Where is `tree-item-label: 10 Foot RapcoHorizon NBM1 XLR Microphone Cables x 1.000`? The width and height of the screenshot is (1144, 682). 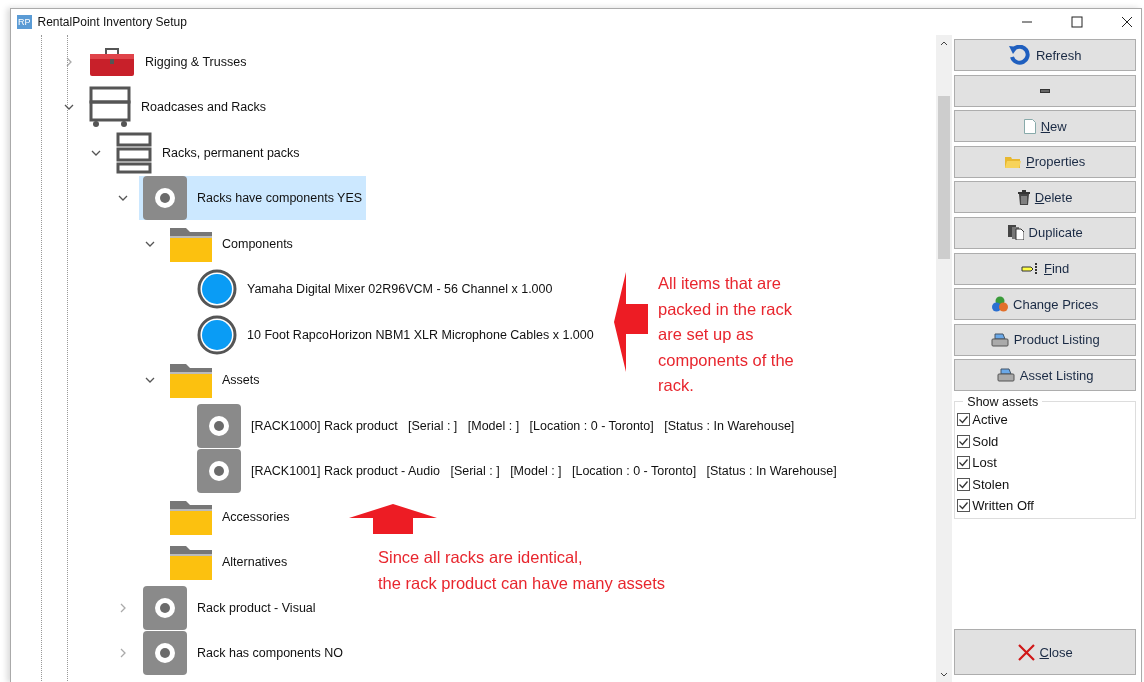 tree-item-label: 10 Foot RapcoHorizon NBM1 XLR Microphone Cables x 1.000 is located at coordinates (420, 334).